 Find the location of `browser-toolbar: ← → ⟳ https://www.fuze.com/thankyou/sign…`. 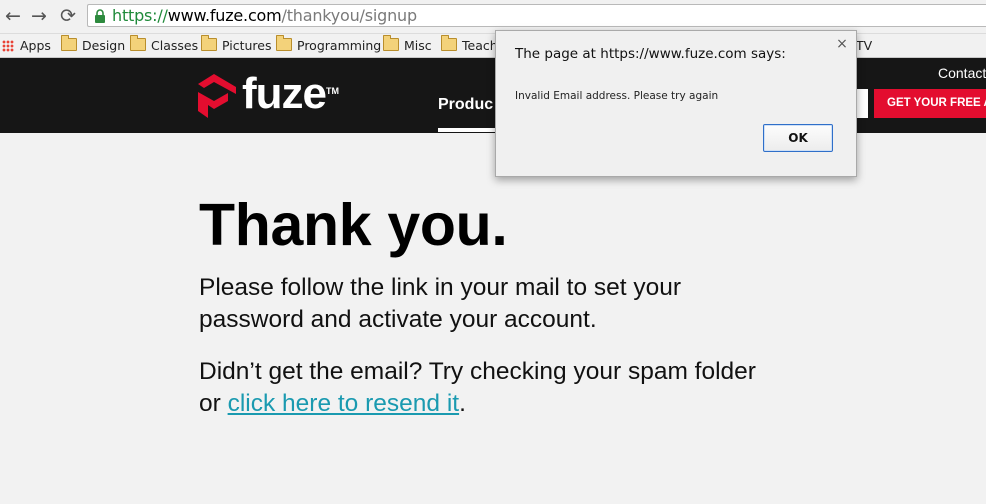

browser-toolbar: ← → ⟳ https://www.fuze.com/thankyou/sign… is located at coordinates (493, 17).